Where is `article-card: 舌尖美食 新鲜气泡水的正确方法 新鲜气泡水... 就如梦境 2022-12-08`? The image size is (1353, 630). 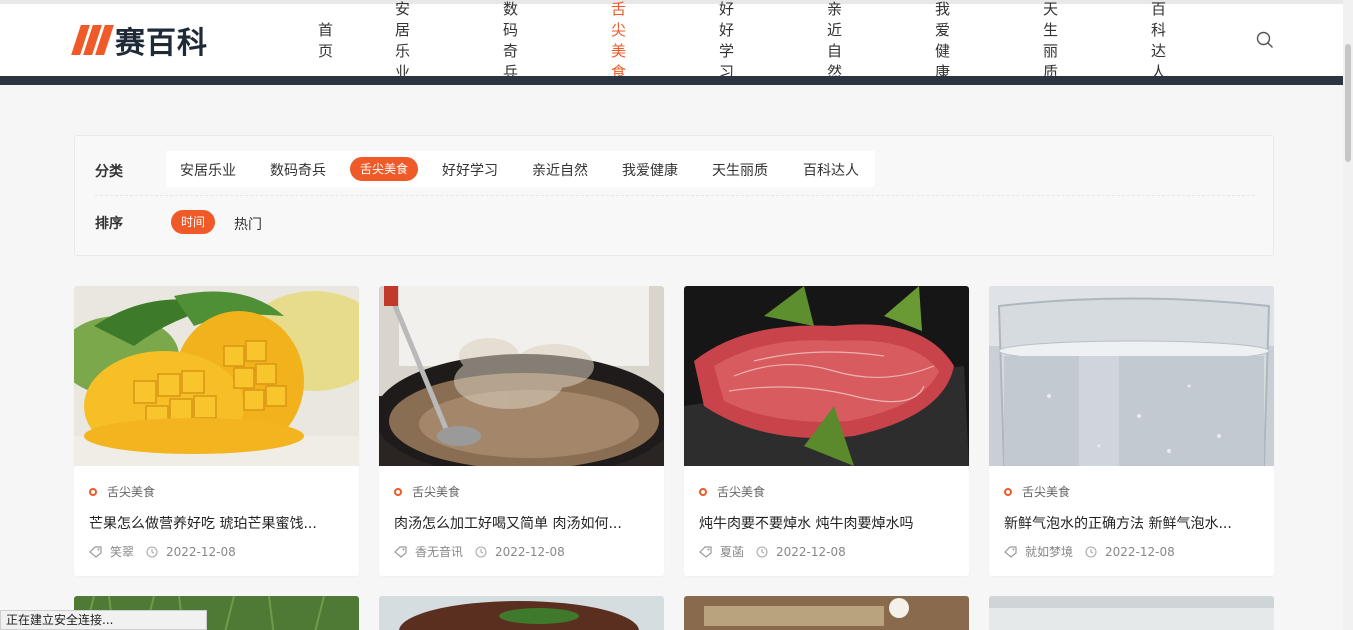
article-card: 舌尖美食 新鲜气泡水的正确方法 新鲜气泡水... 就如梦境 2022-12-08 is located at coordinates (1131, 431).